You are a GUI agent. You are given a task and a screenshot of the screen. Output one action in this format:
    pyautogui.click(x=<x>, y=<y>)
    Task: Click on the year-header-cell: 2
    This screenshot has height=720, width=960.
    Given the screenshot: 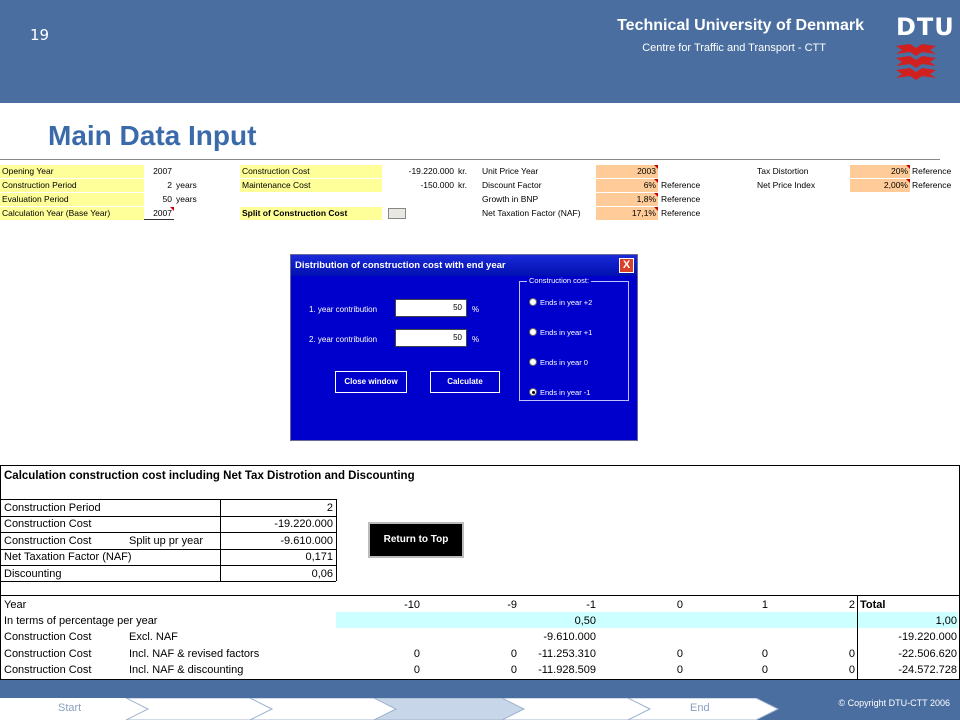 What is the action you would take?
    pyautogui.click(x=851, y=605)
    